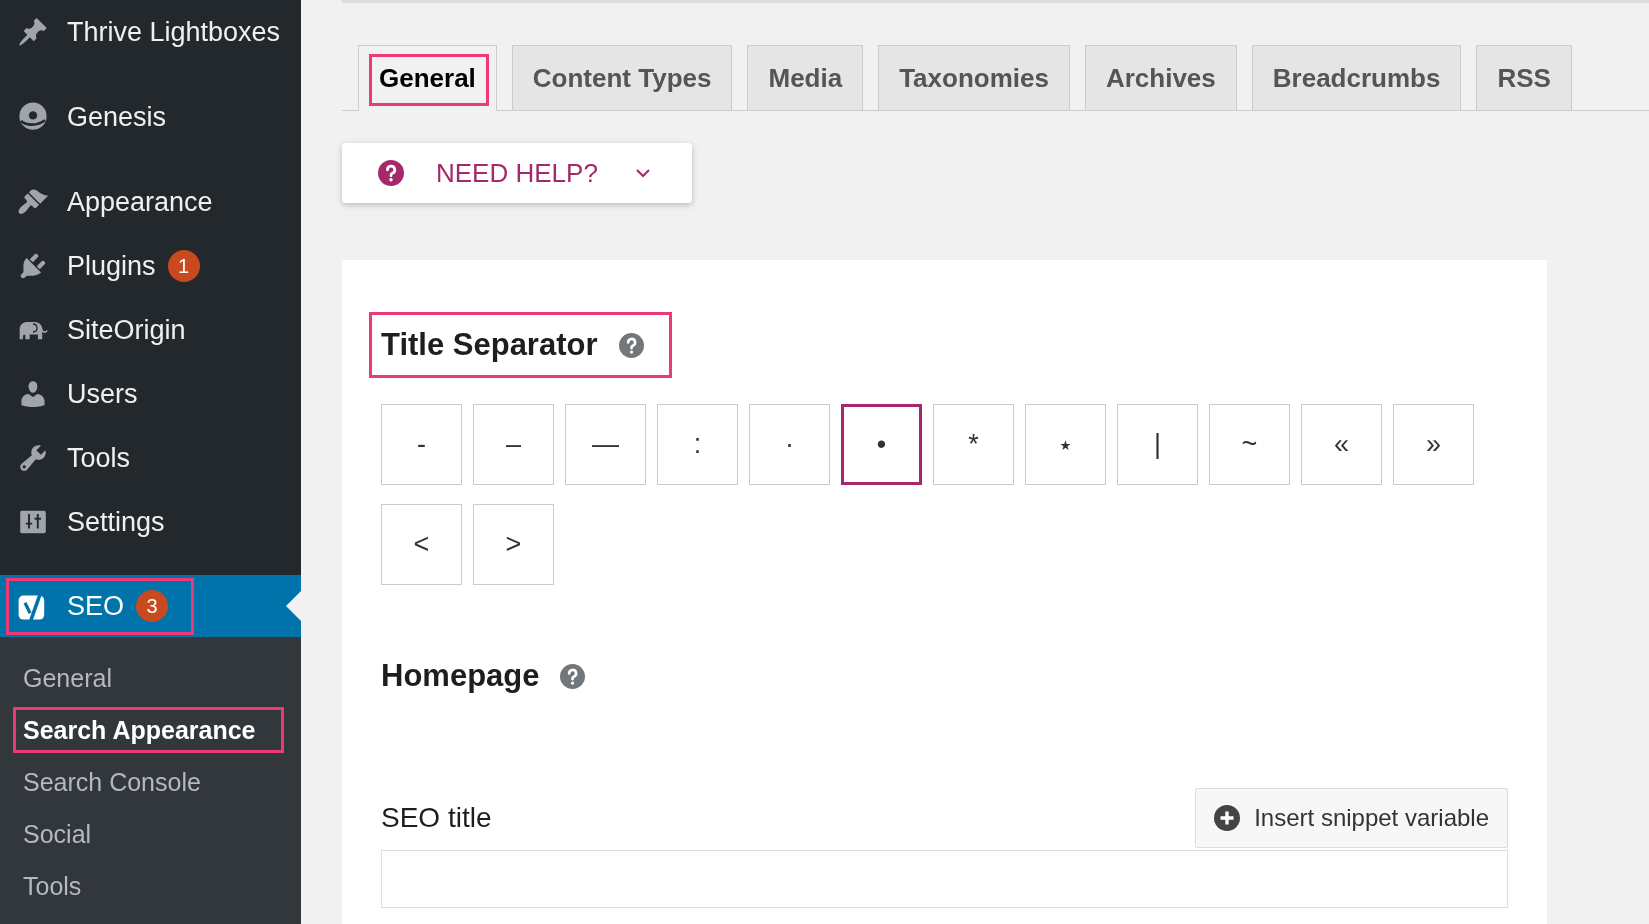  What do you see at coordinates (974, 78) in the screenshot?
I see `tab: Taxonomies` at bounding box center [974, 78].